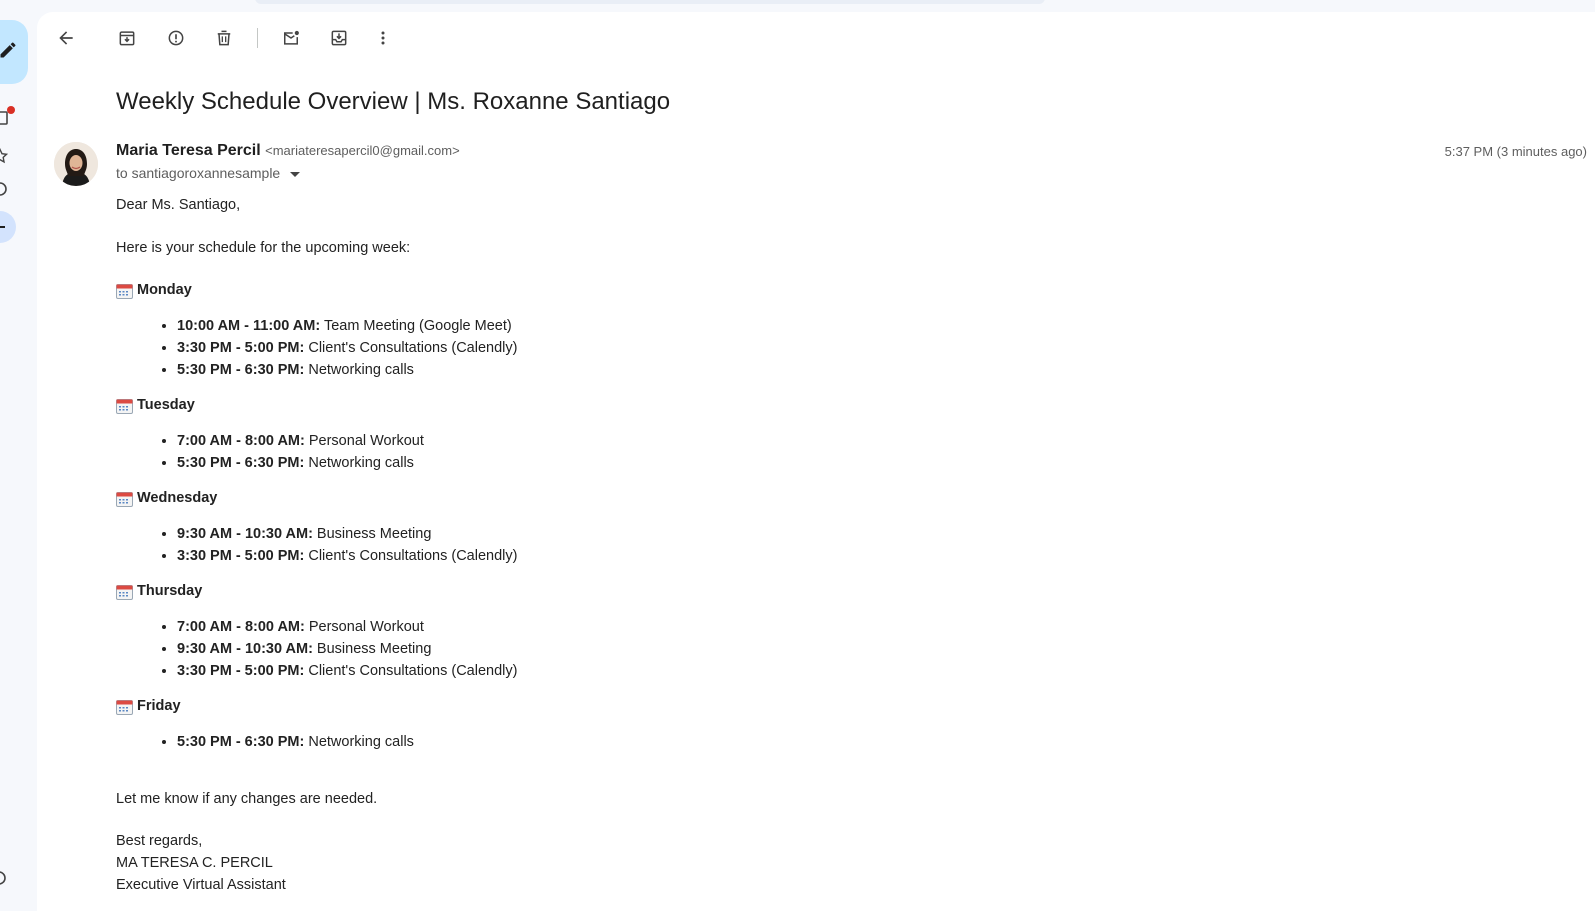  What do you see at coordinates (362, 150) in the screenshot?
I see `sender-email: <mariateresapercil0@gmail.com>` at bounding box center [362, 150].